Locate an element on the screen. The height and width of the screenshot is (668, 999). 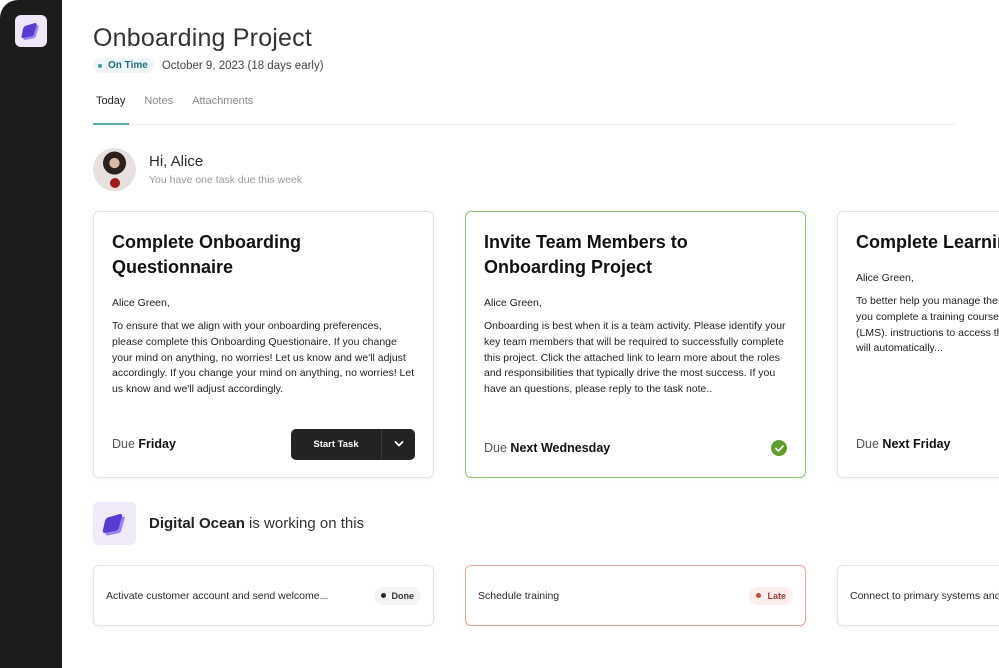
agency-suffix: is working on this is located at coordinates (307, 523).